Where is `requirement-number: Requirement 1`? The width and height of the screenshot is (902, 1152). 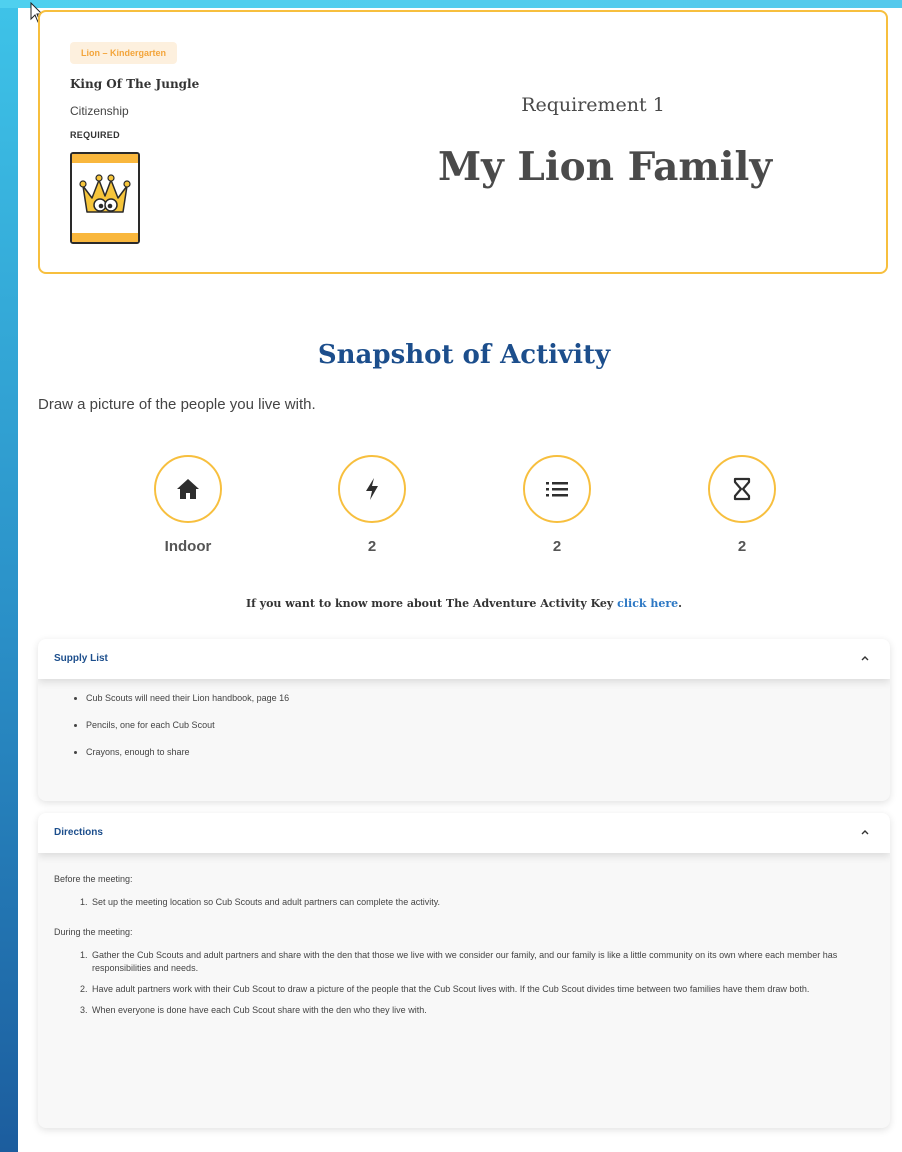 requirement-number: Requirement 1 is located at coordinates (593, 105).